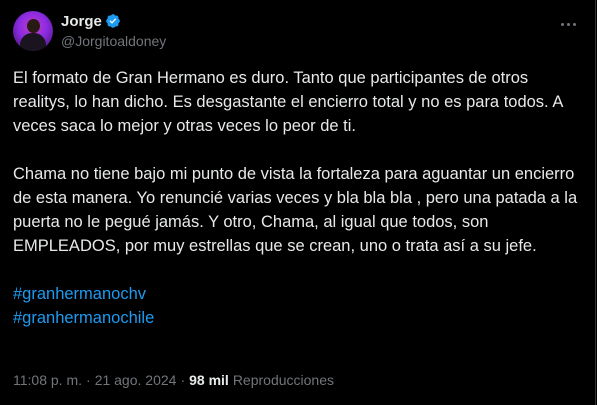 The height and width of the screenshot is (405, 597). Describe the element at coordinates (81, 21) in the screenshot. I see `author-display-name: Jorge` at that location.